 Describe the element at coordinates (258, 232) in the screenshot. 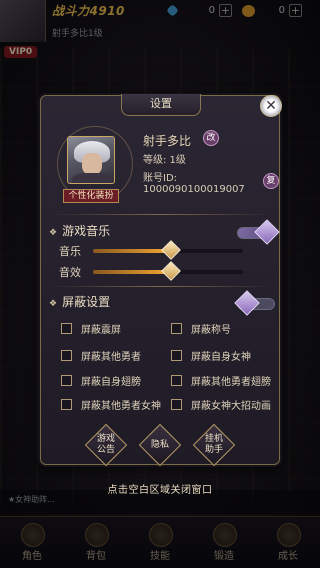

I see `music-toggle` at that location.